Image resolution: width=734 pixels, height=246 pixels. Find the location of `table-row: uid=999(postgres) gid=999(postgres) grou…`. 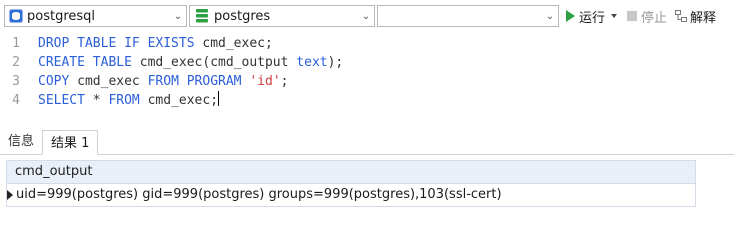

table-row: uid=999(postgres) gid=999(postgres) grou… is located at coordinates (351, 195).